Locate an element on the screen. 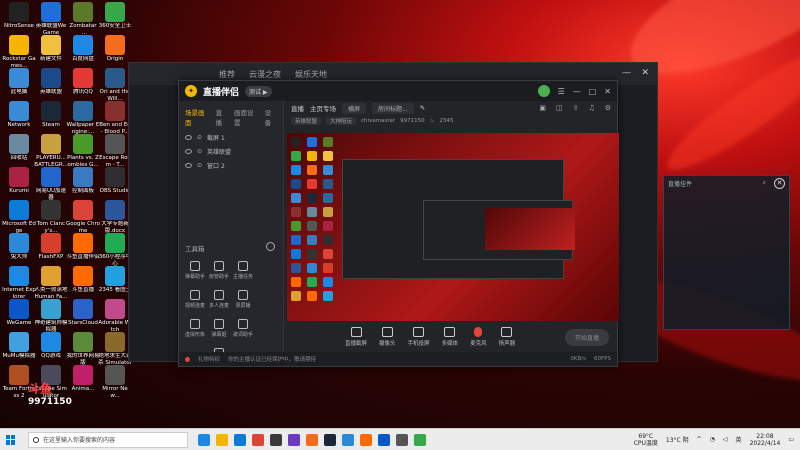  desktop-icon: Origin is located at coordinates (115, 49).